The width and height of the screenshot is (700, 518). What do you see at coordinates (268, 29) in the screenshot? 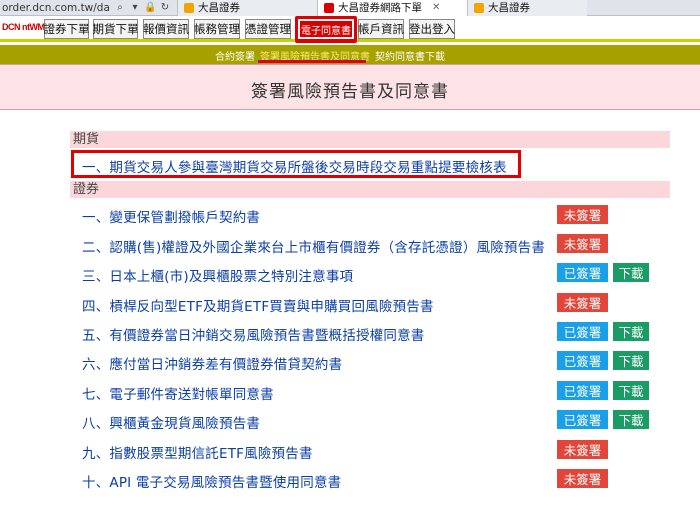
I see `nav-certificate: 憑證管理` at bounding box center [268, 29].